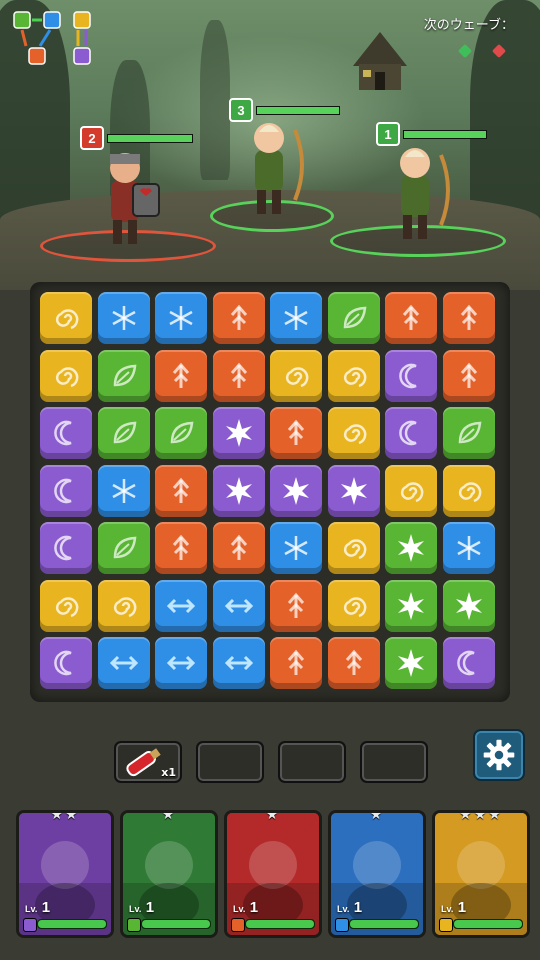 The image size is (540, 960). Describe the element at coordinates (273, 874) in the screenshot. I see `hero-card-knight-hero: ★ Lv. 1` at that location.